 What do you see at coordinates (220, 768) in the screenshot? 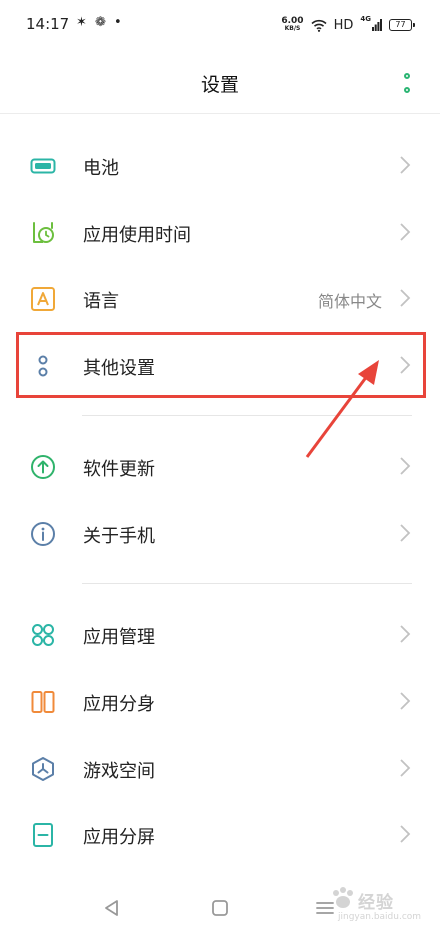
I see `settings-item-game-space: 游戏空间` at bounding box center [220, 768].